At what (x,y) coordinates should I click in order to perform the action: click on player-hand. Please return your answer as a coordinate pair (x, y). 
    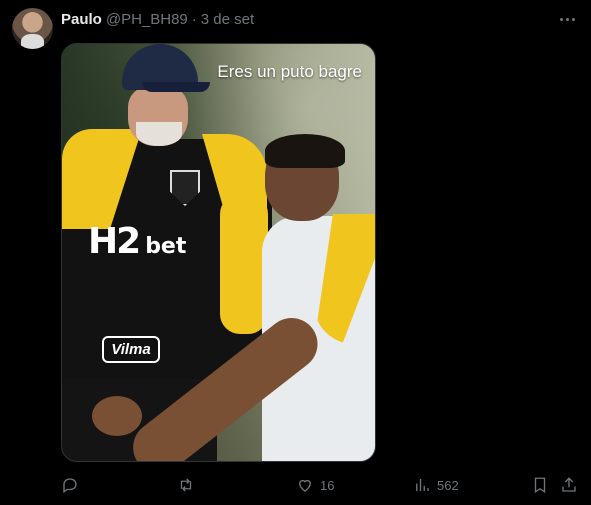
    Looking at the image, I should click on (117, 416).